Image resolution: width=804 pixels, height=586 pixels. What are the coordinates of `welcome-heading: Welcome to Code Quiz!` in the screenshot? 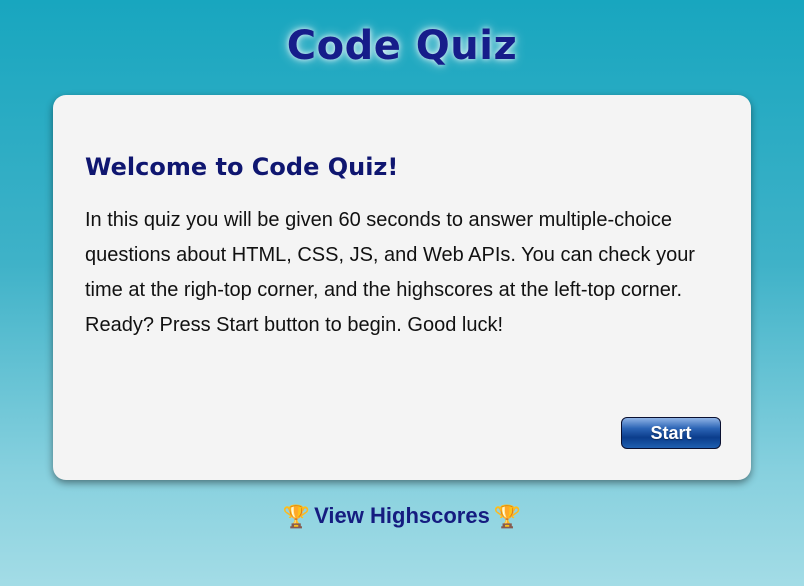 It's located at (242, 167).